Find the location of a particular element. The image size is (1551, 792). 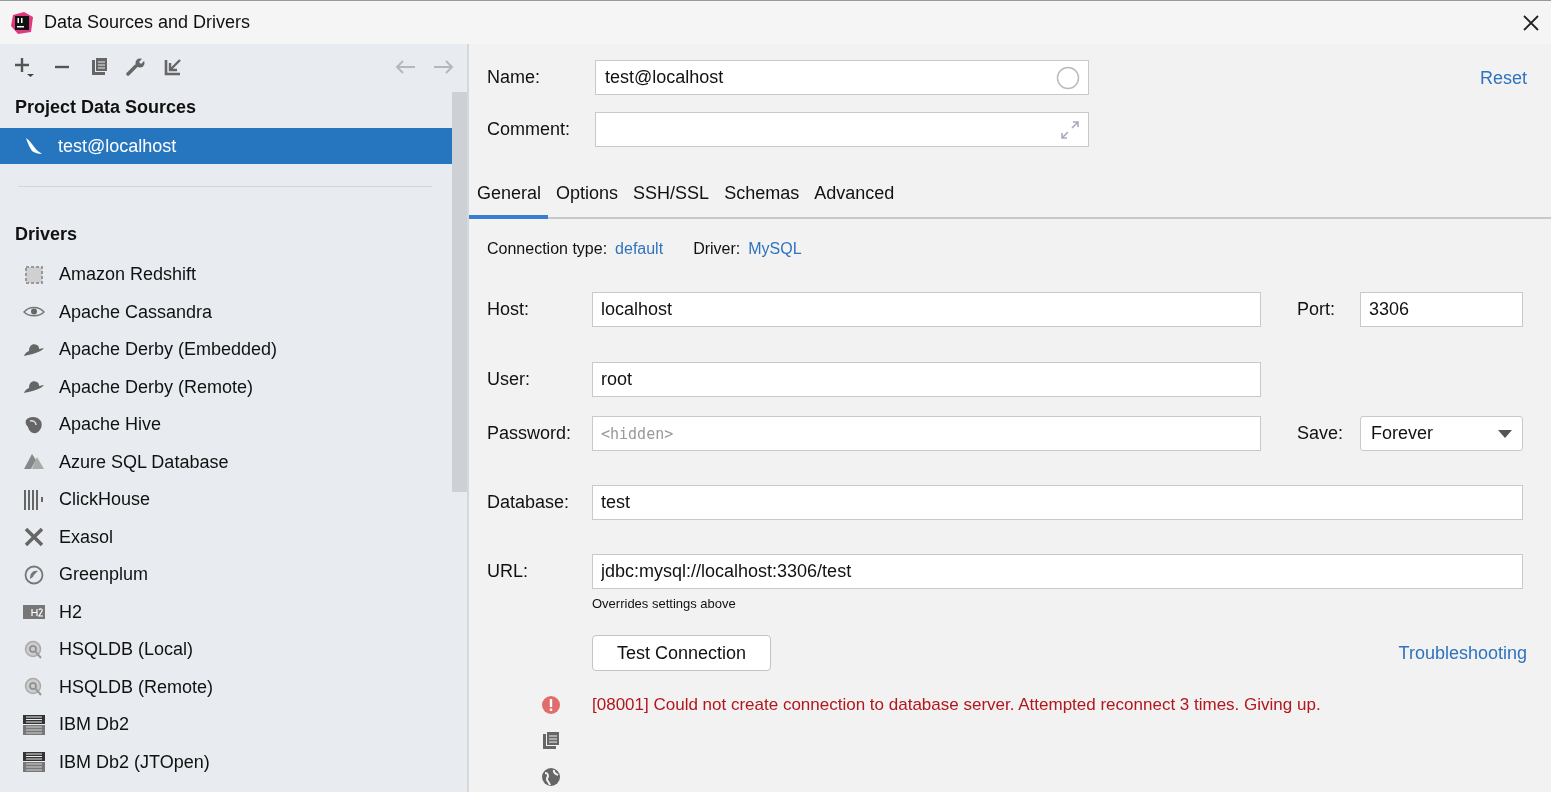

driver-link: MySQL is located at coordinates (775, 249).